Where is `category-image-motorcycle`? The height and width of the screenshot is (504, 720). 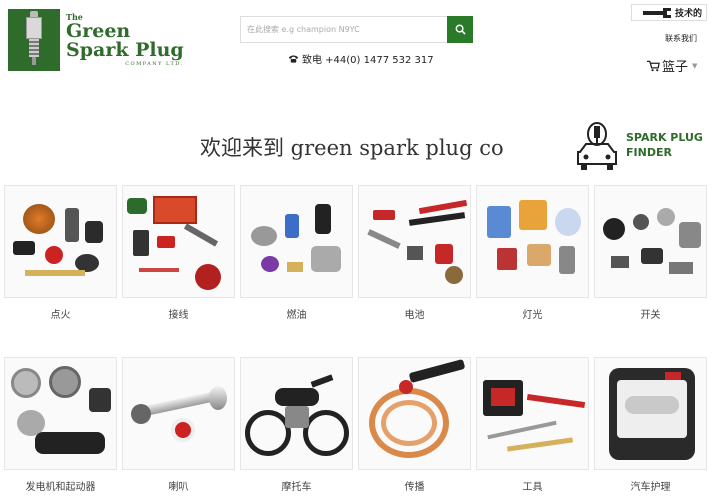
category-image-motorcycle is located at coordinates (296, 413).